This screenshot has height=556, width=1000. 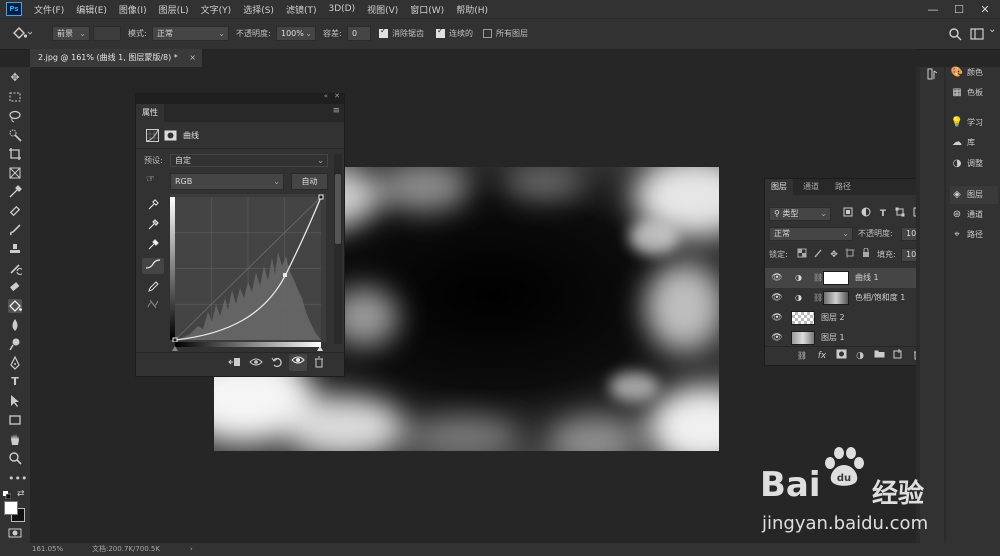 I want to click on new-group-icon, so click(x=879, y=356).